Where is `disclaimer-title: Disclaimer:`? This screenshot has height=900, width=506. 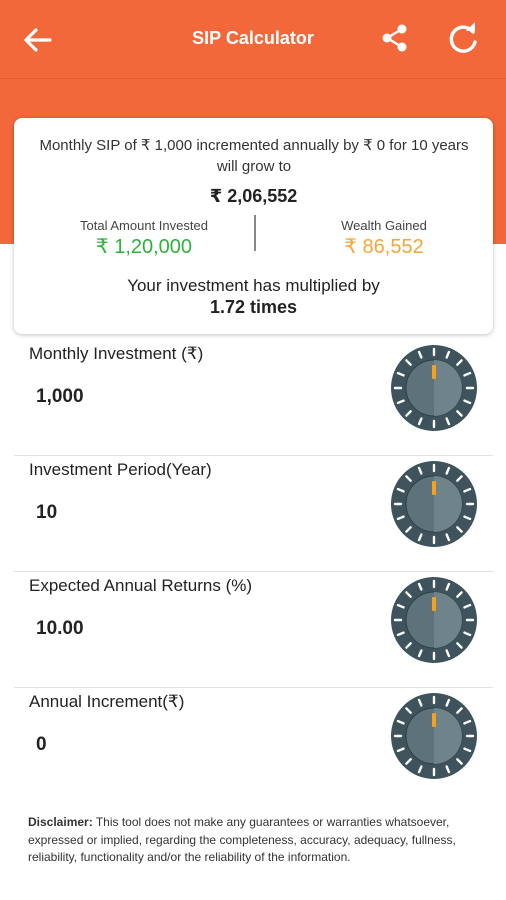 disclaimer-title: Disclaimer: is located at coordinates (60, 822).